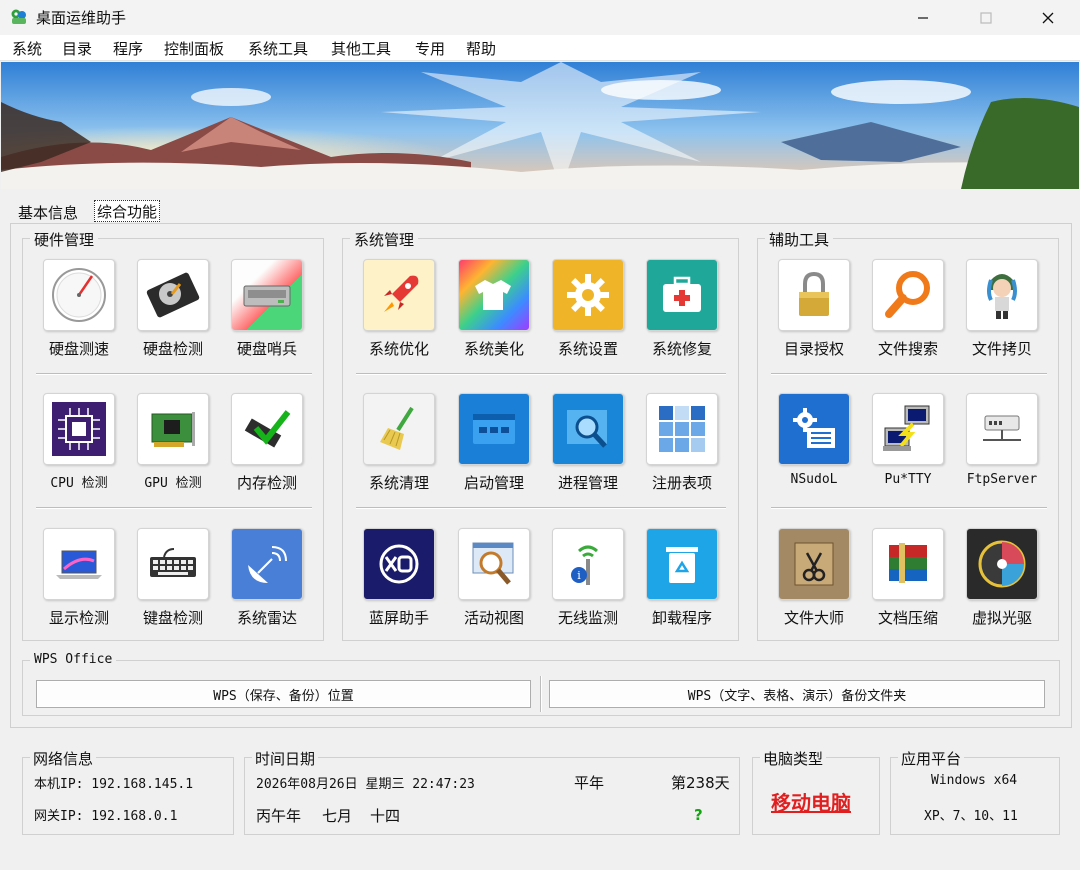 The image size is (1080, 870). I want to click on festival-indicator: ?, so click(698, 815).